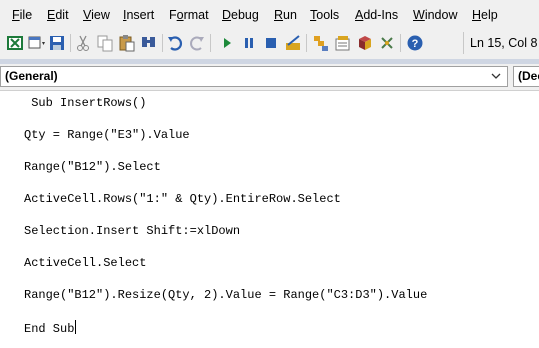 The image size is (539, 348). What do you see at coordinates (149, 43) in the screenshot?
I see `find-icon` at bounding box center [149, 43].